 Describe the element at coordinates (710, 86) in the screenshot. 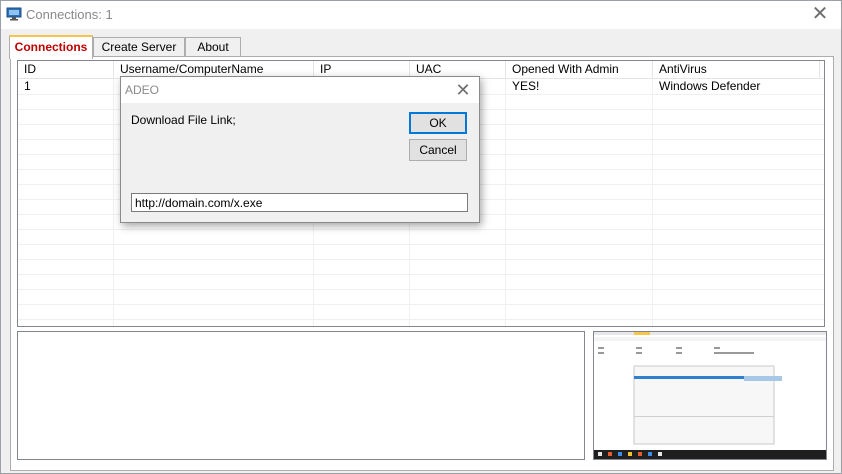

I see `cell-antivirus: Windows Defender` at that location.